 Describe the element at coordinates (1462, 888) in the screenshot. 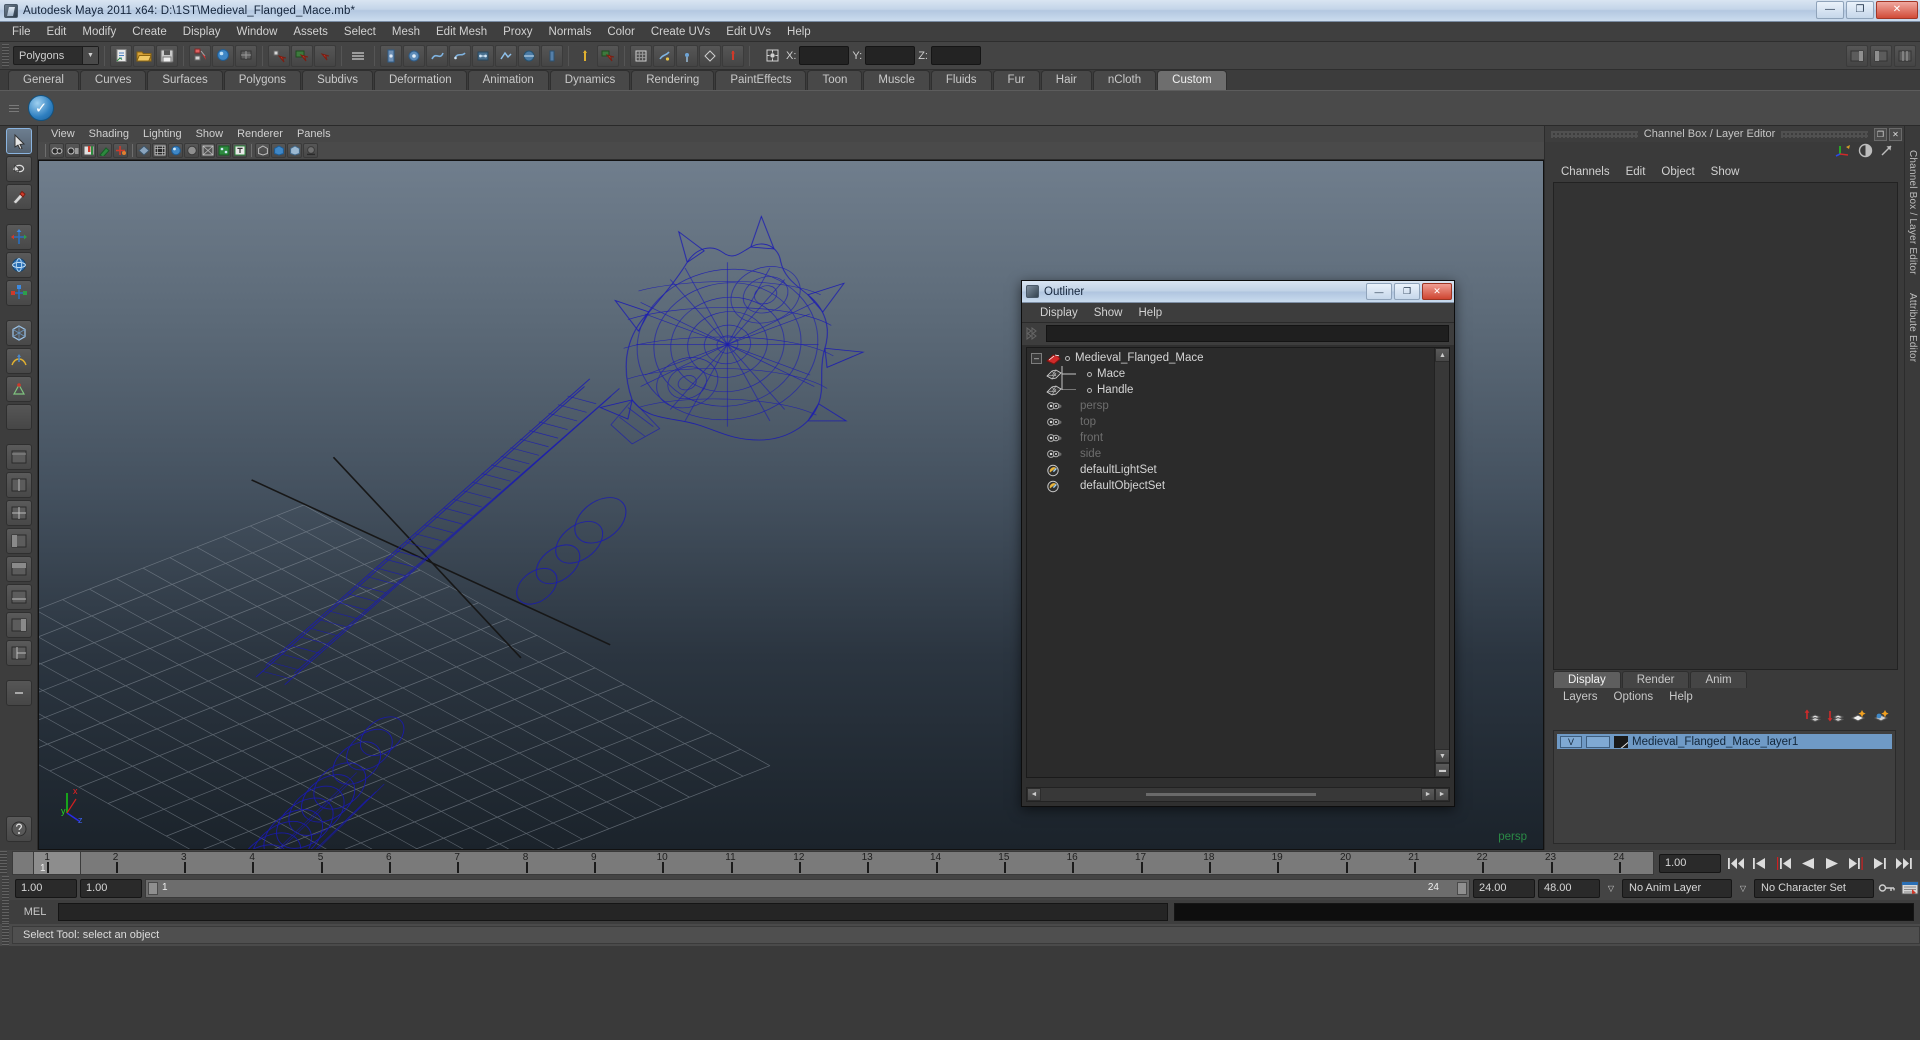

I see `range-right-handle` at that location.